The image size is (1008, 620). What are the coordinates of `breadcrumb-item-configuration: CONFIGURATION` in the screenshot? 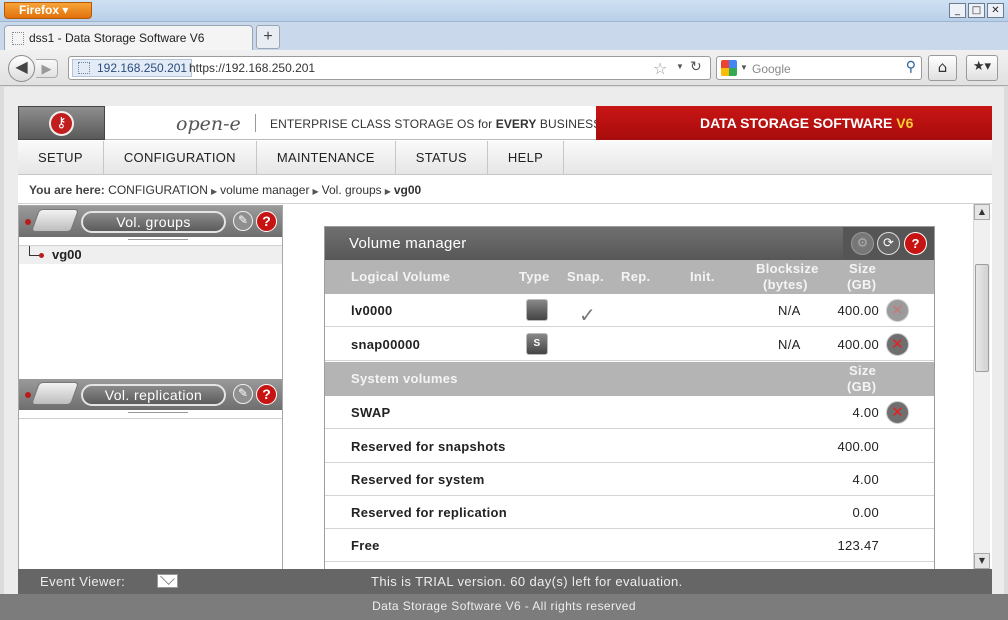 It's located at (158, 190).